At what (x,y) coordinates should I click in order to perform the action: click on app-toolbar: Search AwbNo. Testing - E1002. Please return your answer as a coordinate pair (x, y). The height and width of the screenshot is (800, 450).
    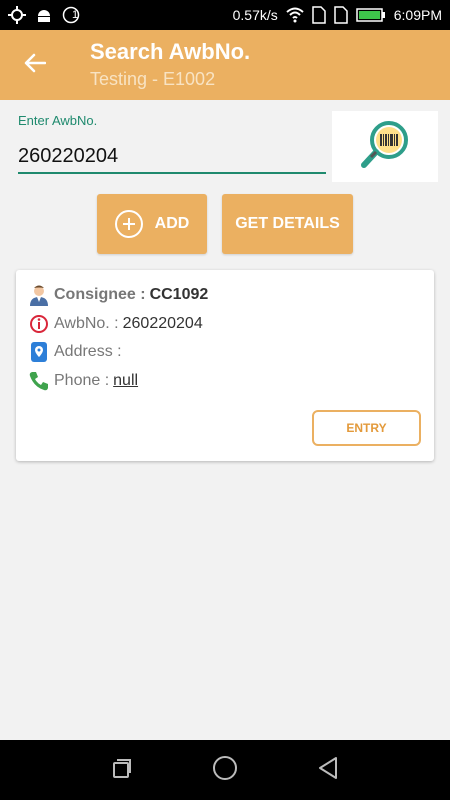
    Looking at the image, I should click on (225, 65).